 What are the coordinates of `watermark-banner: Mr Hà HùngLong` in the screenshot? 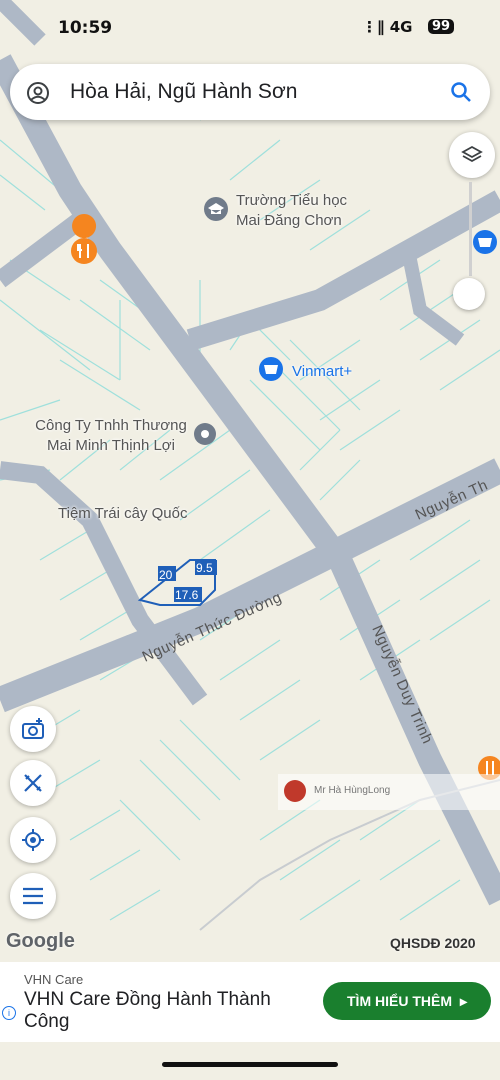 It's located at (389, 792).